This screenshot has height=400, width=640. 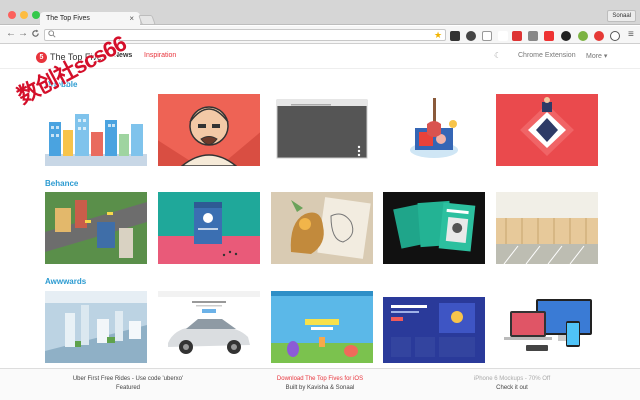 What do you see at coordinates (35, 34) in the screenshot?
I see `reload-icon` at bounding box center [35, 34].